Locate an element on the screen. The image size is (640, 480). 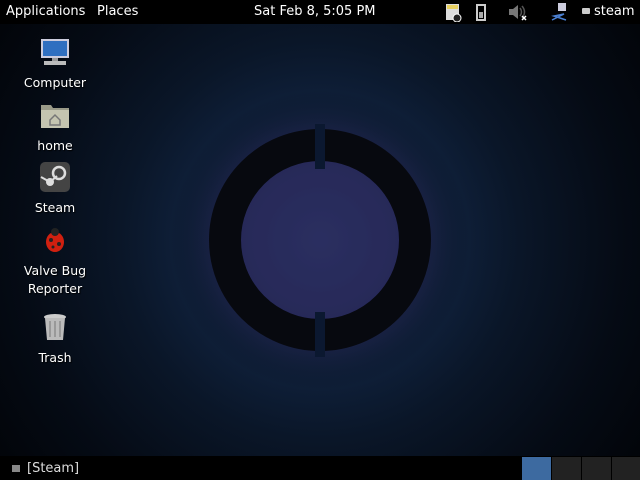
desktop-icon-label: home is located at coordinates (55, 145).